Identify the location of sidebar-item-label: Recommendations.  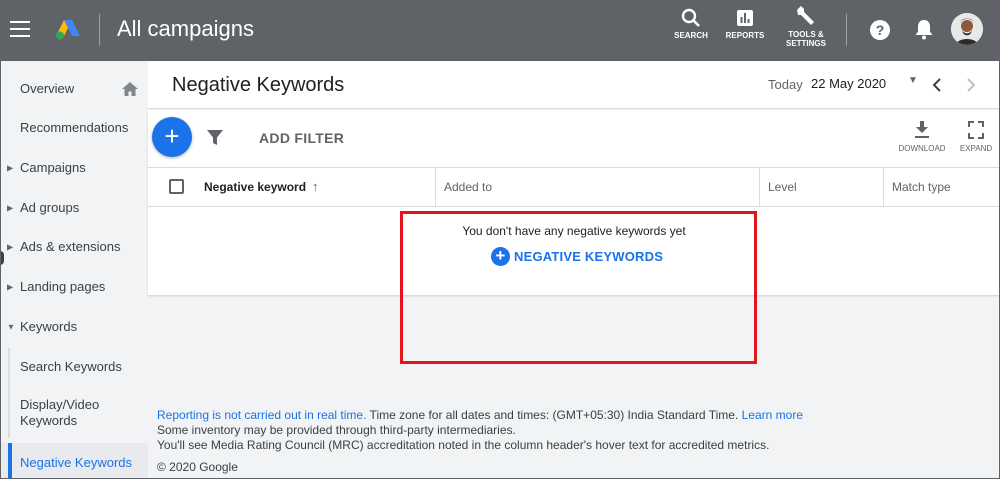
(74, 127).